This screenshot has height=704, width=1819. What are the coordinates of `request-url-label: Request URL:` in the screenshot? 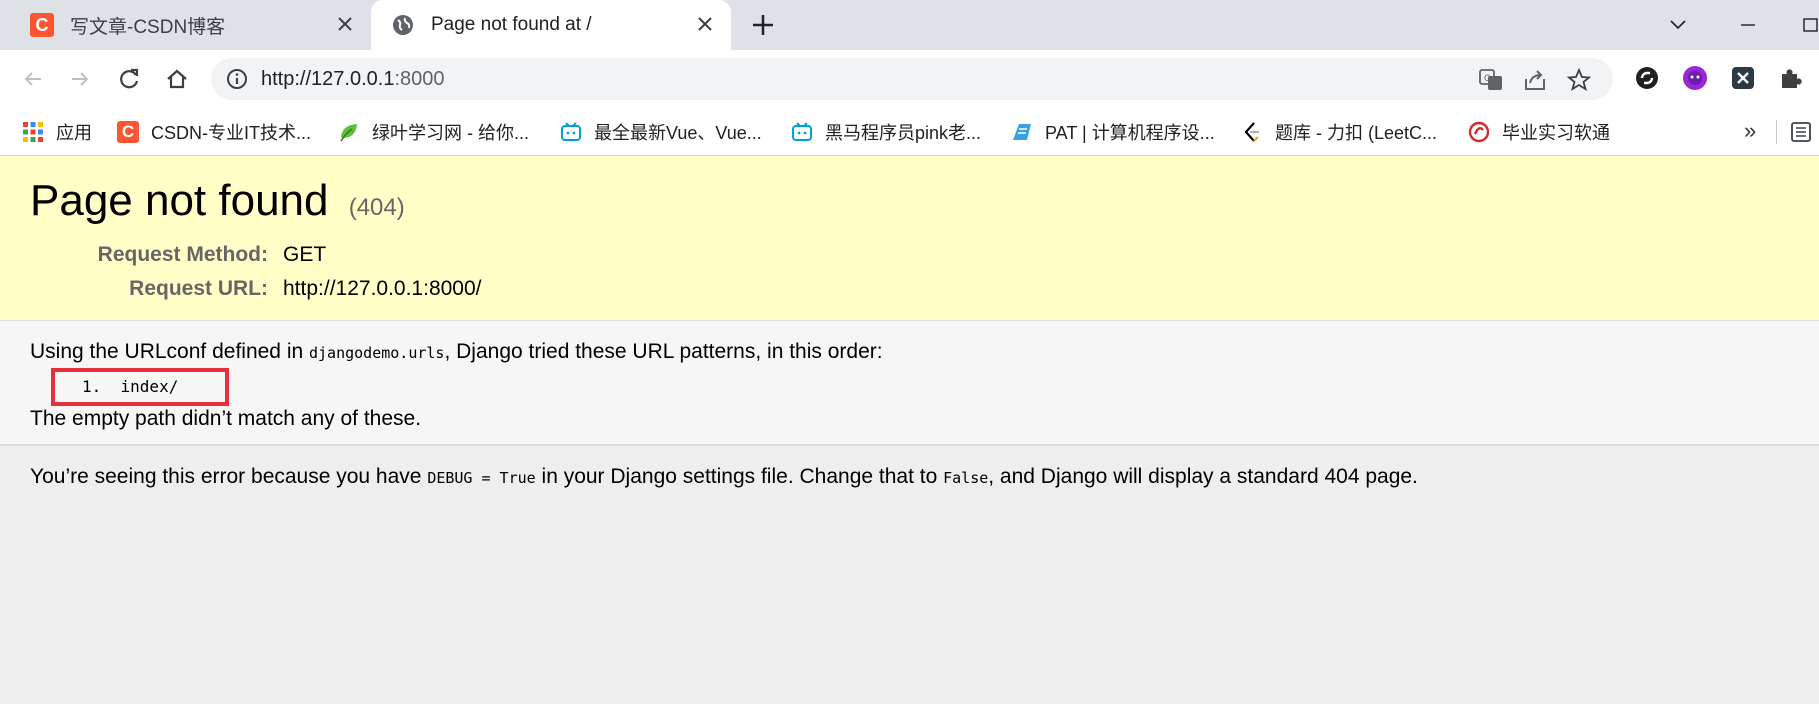 It's located at (198, 288).